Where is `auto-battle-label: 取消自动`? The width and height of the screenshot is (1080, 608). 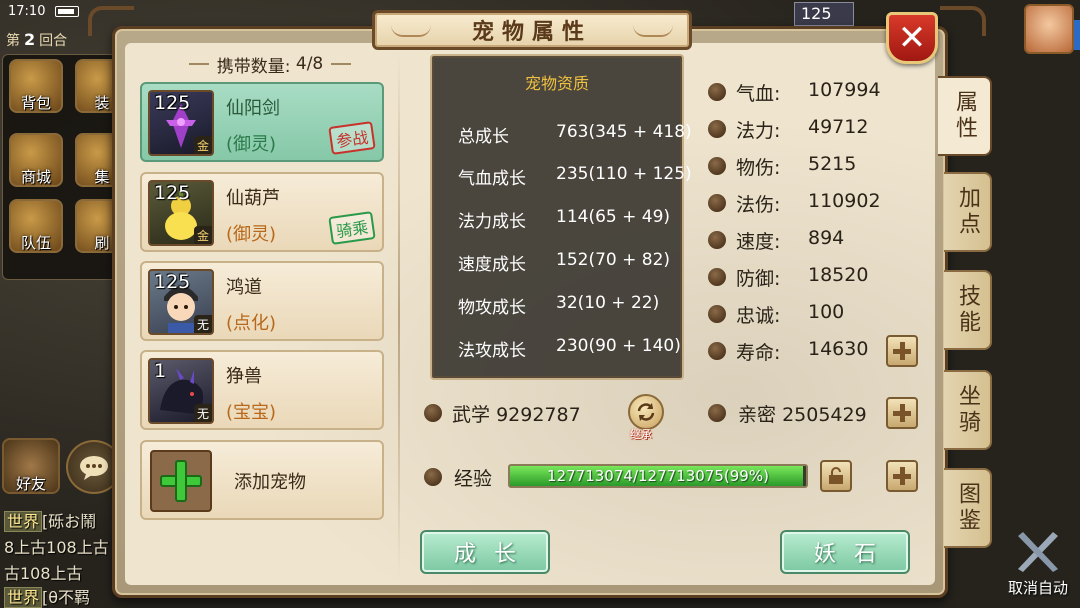 auto-battle-label: 取消自动 is located at coordinates (1037, 588).